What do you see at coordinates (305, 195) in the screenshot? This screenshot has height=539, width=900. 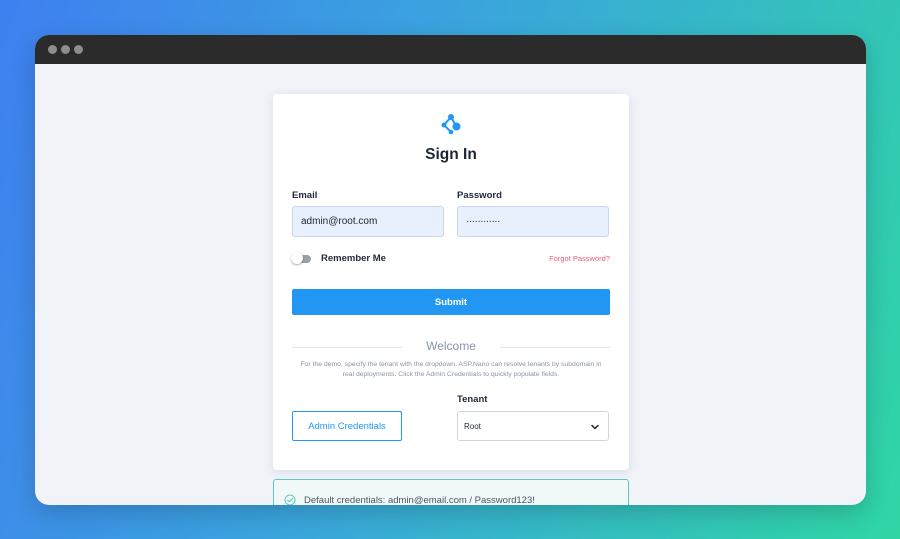 I see `email-label: Email` at bounding box center [305, 195].